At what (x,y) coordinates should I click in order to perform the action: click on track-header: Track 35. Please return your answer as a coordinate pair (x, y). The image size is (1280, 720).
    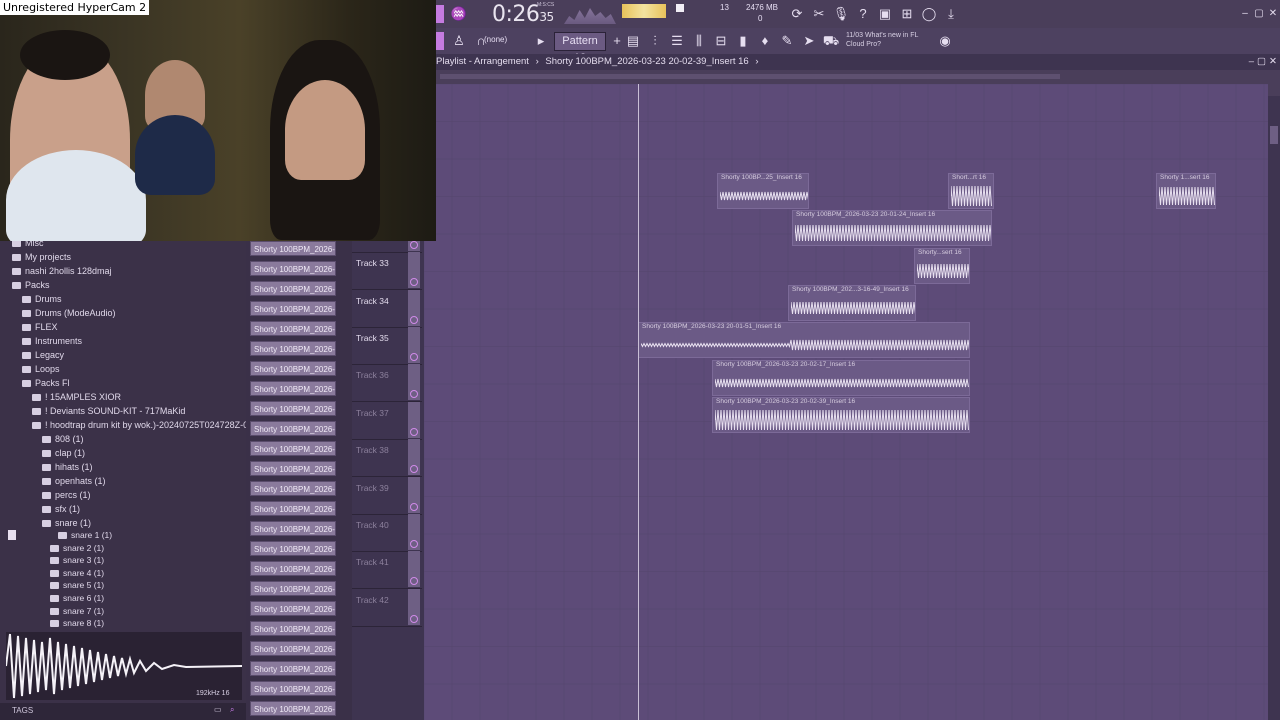
    Looking at the image, I should click on (387, 346).